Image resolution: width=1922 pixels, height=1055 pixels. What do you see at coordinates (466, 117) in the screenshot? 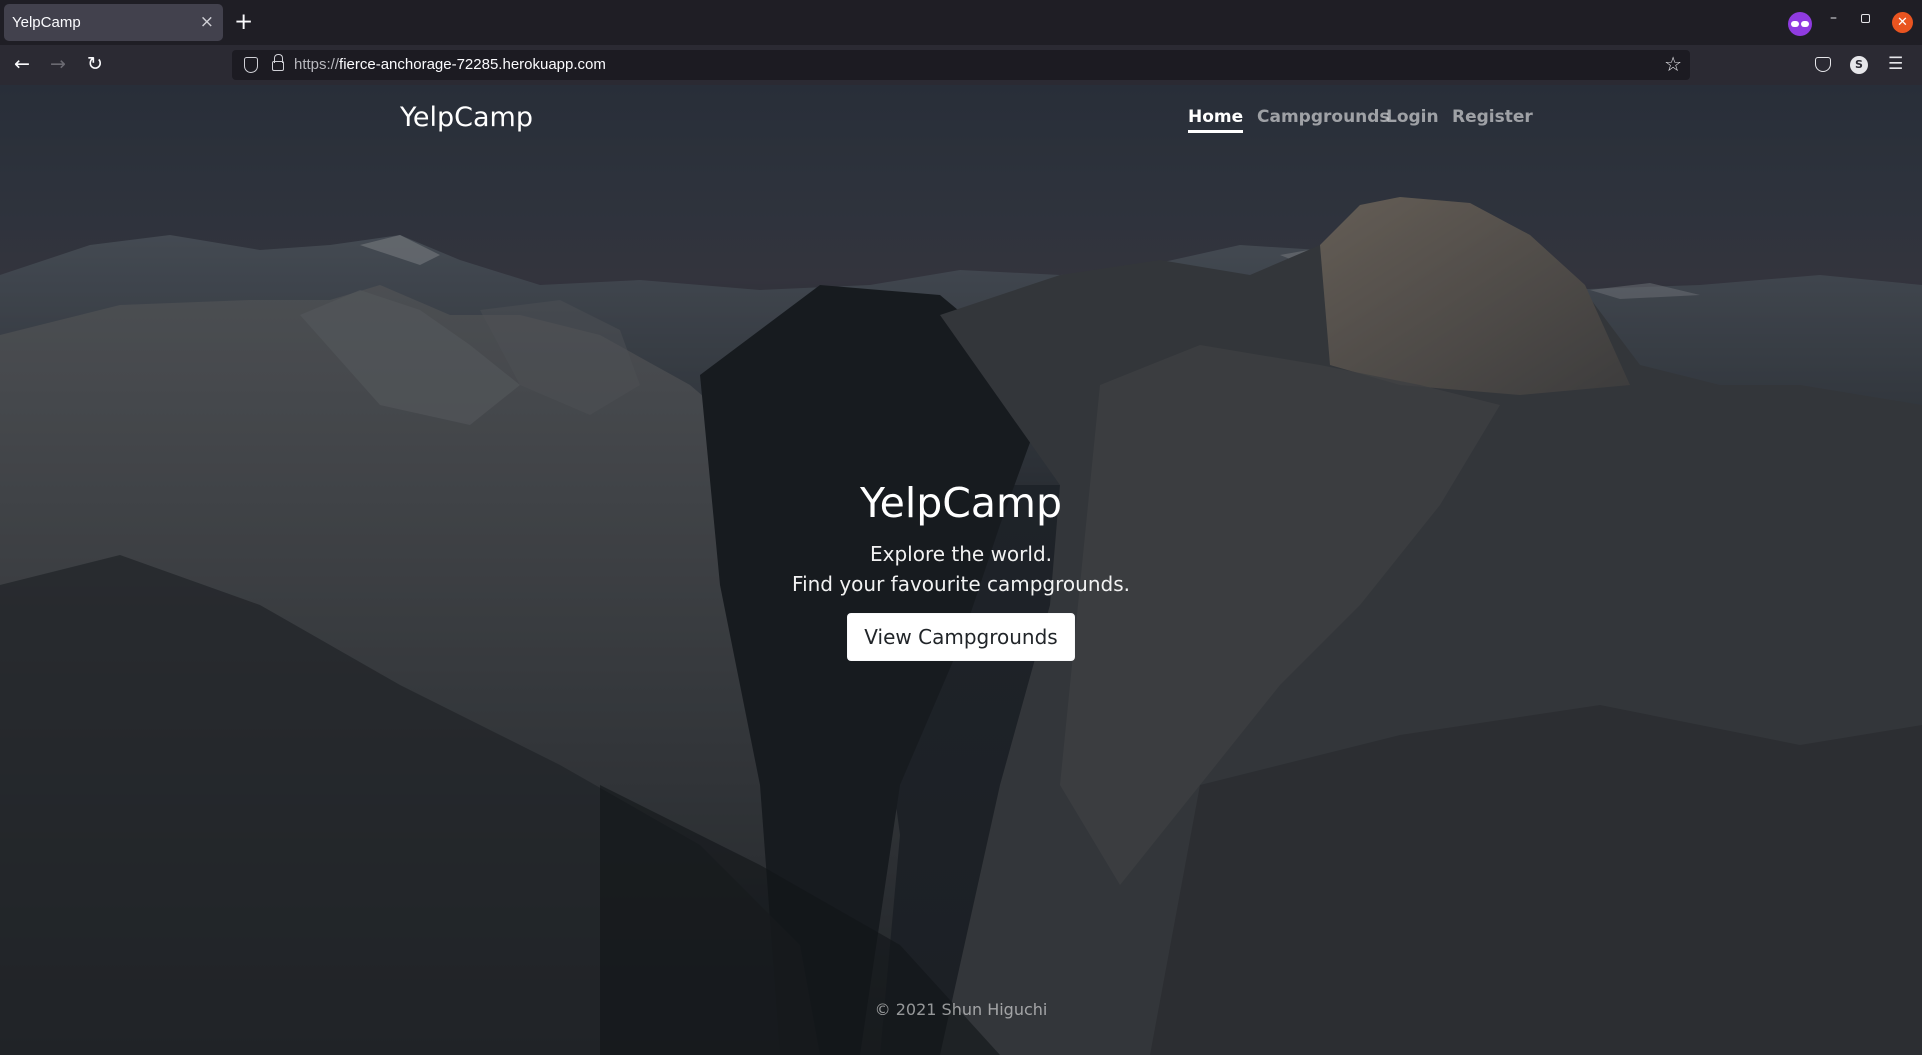
I see `site-brand: YelpCamp` at bounding box center [466, 117].